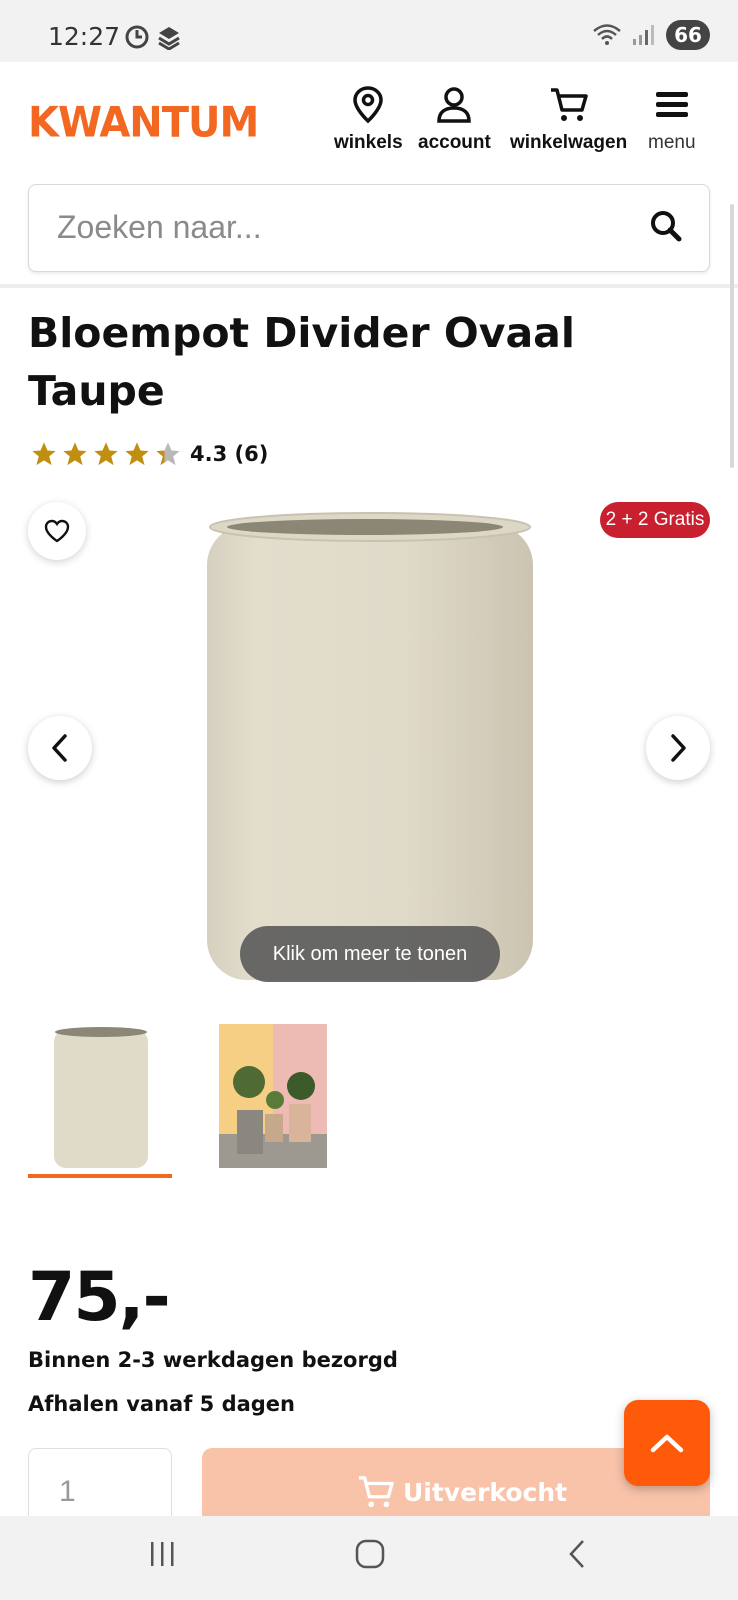  I want to click on chevron-left-icon, so click(59, 748).